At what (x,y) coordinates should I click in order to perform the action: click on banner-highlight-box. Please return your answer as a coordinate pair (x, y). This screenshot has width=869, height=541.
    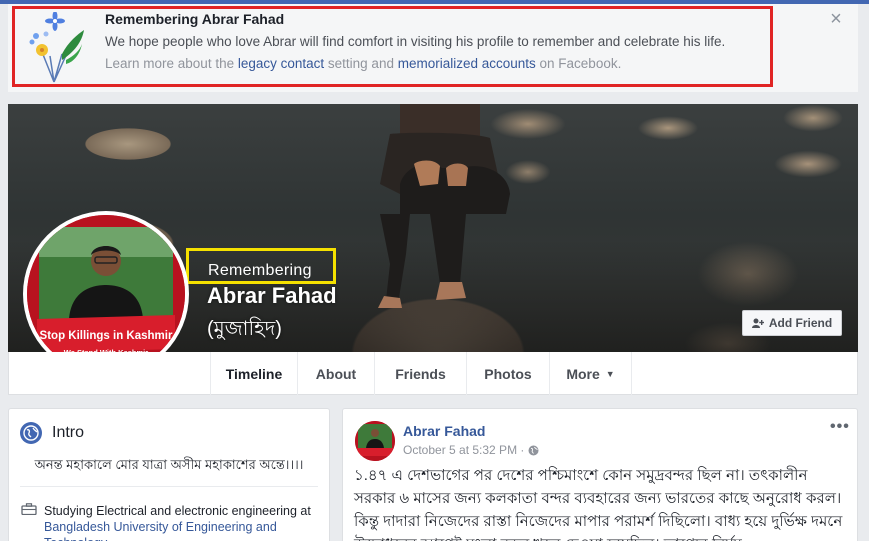
    Looking at the image, I should click on (392, 46).